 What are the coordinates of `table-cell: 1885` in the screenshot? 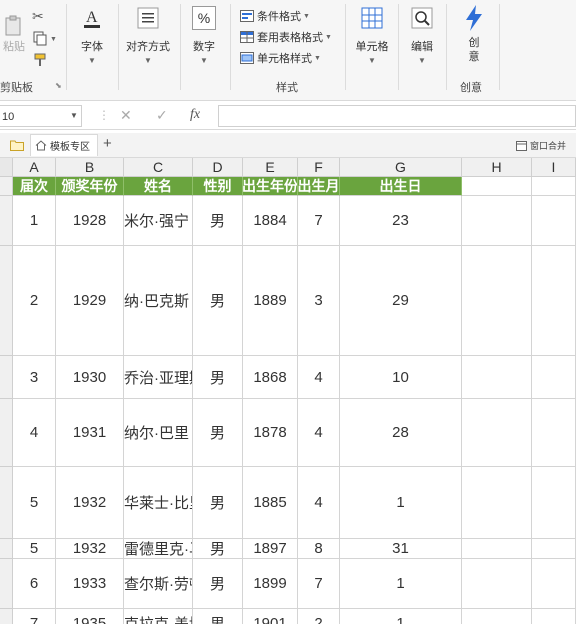 It's located at (270, 503).